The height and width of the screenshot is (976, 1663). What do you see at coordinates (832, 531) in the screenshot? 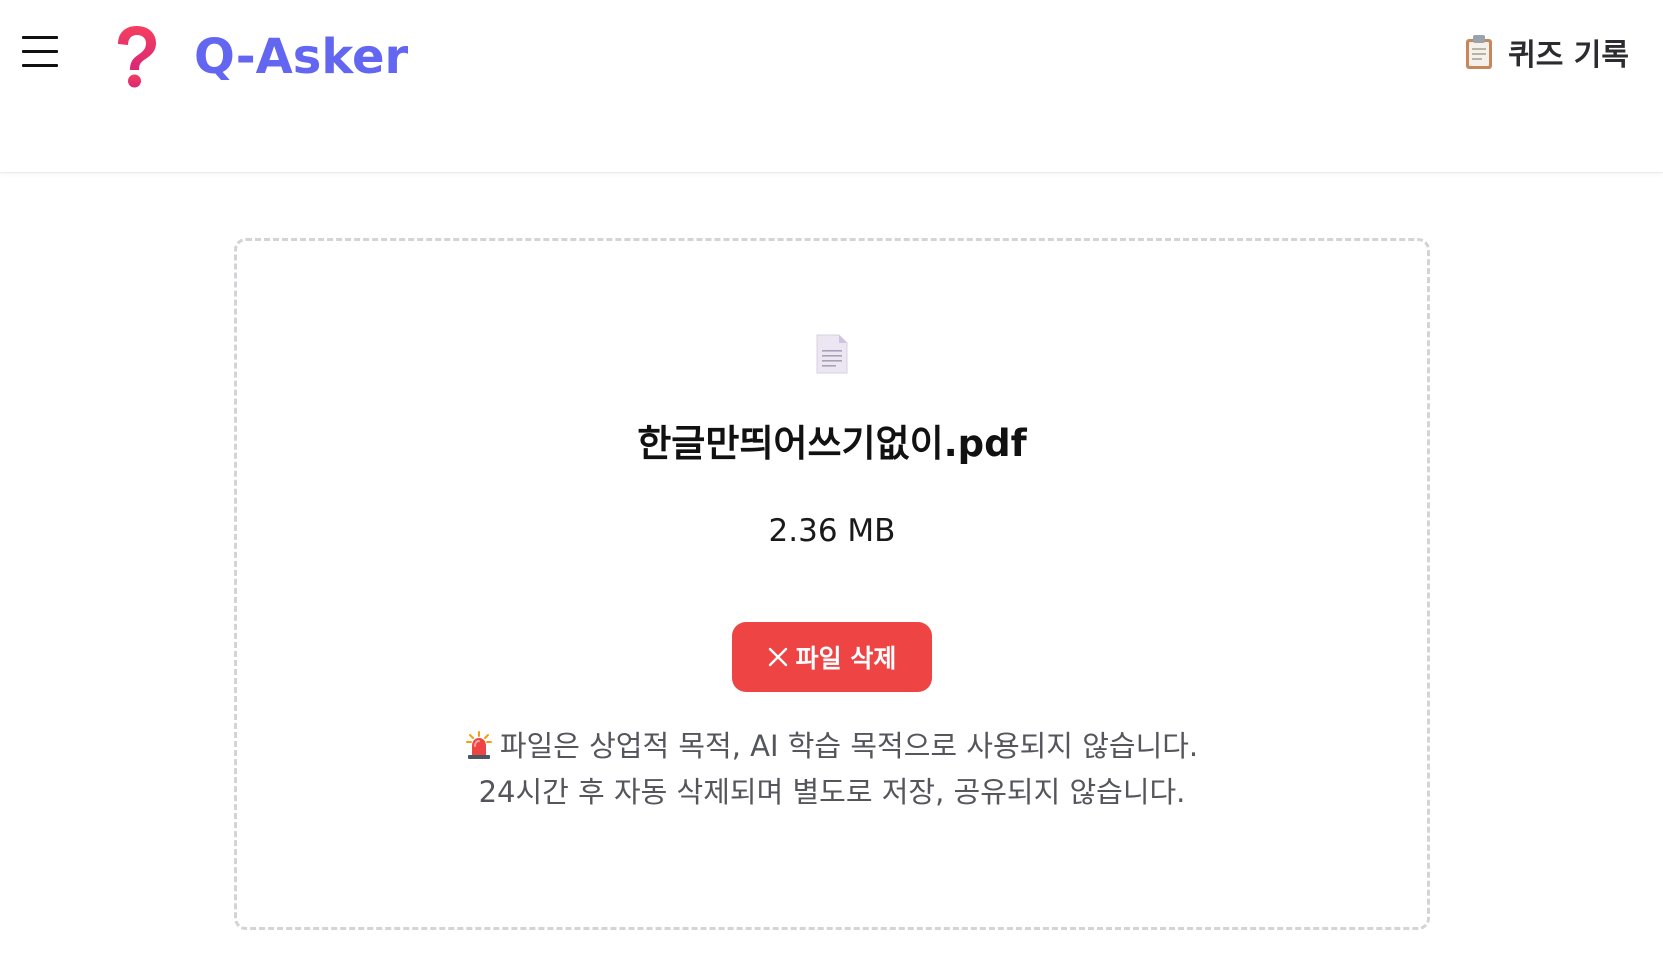
I see `uploaded-file-size: 2.36 MB` at bounding box center [832, 531].